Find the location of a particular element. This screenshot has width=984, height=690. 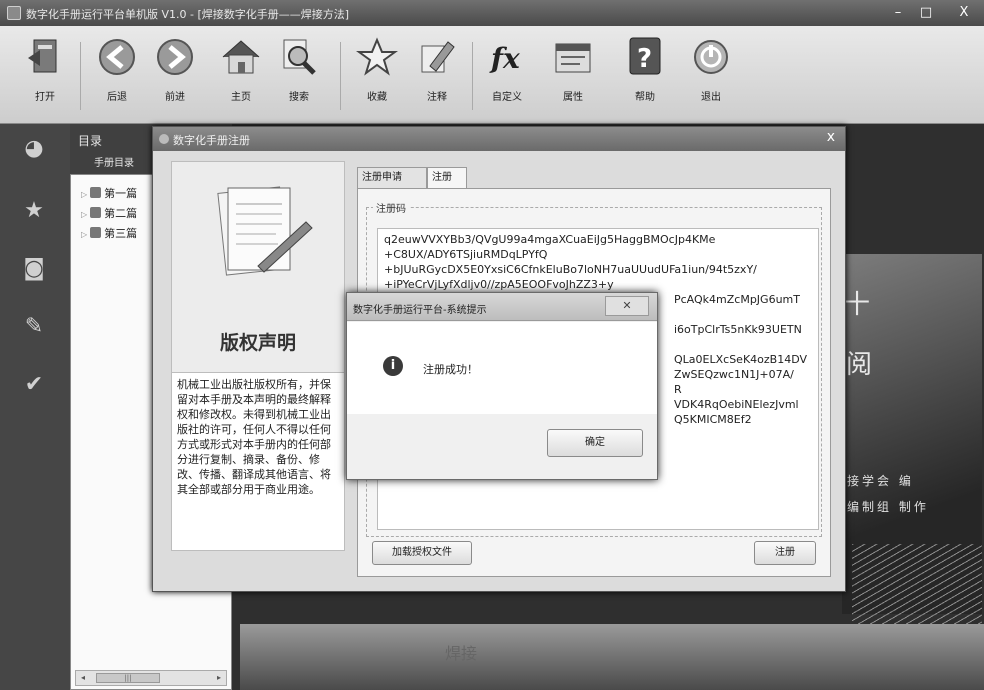

tree-item: ▷ 第二篇 is located at coordinates (109, 213).